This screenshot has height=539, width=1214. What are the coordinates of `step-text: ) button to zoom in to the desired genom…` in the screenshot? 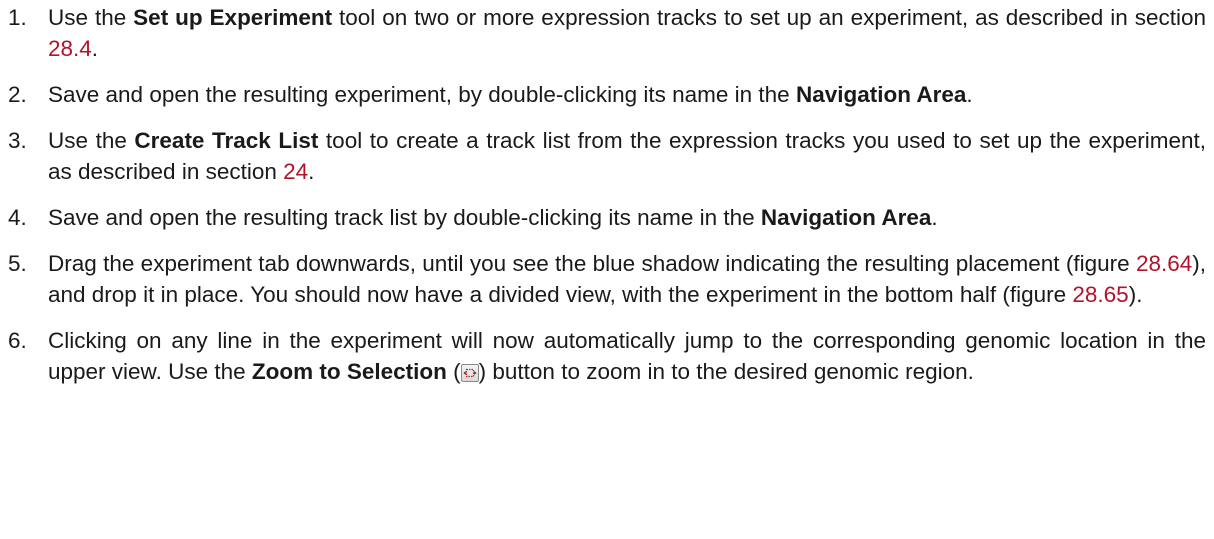 It's located at (726, 371).